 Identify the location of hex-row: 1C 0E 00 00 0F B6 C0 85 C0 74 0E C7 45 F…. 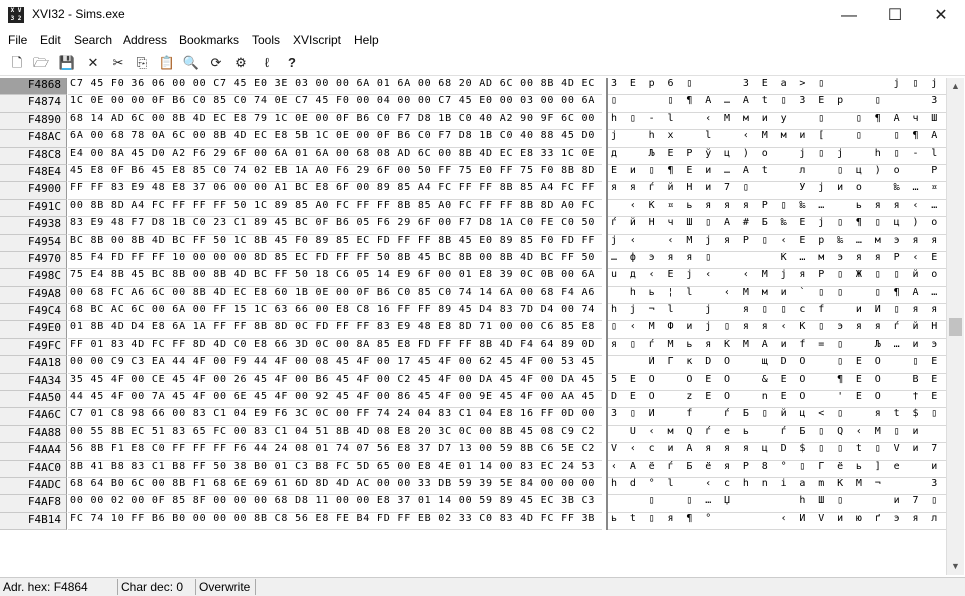
(335, 104).